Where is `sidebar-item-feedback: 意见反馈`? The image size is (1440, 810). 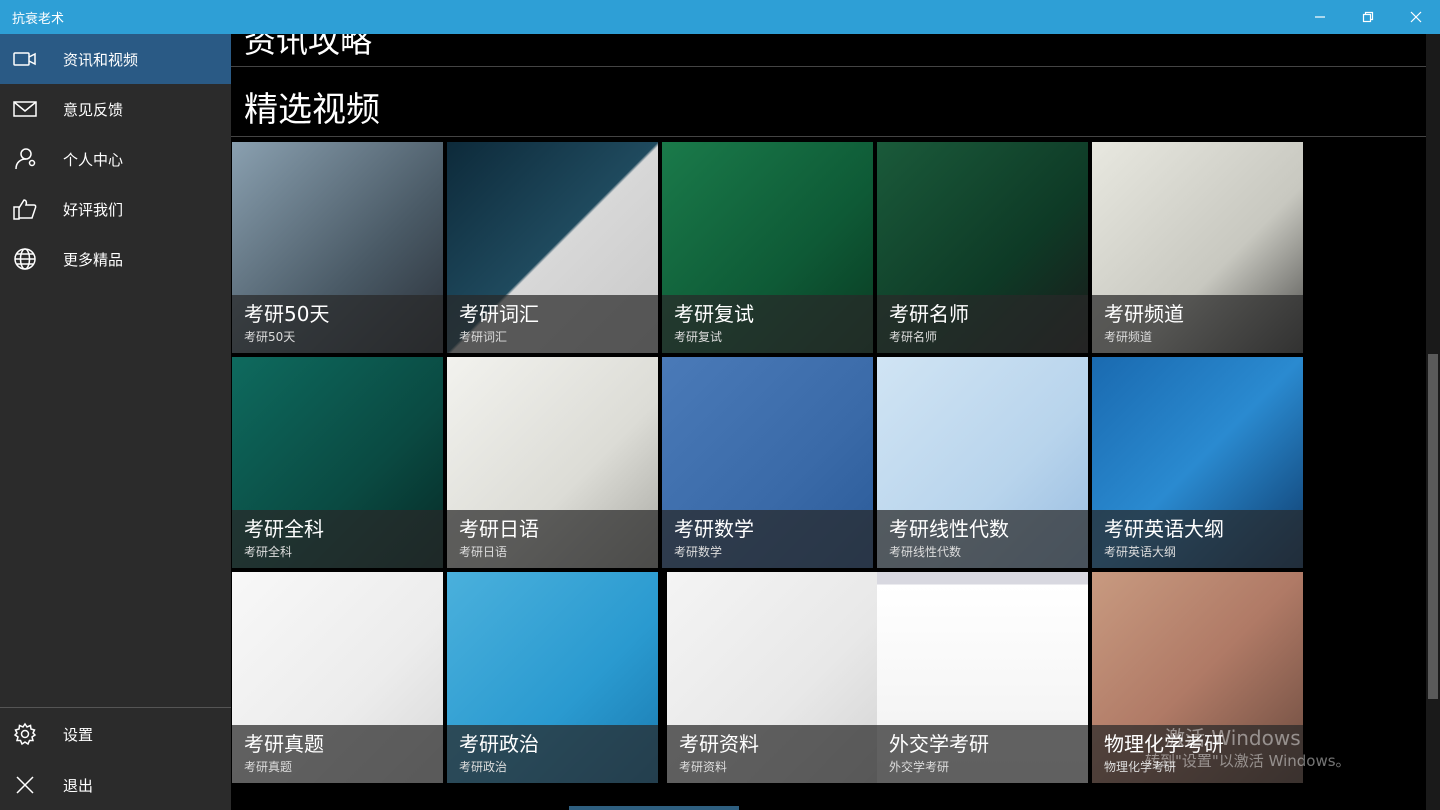
sidebar-item-feedback: 意见反馈 is located at coordinates (115, 109).